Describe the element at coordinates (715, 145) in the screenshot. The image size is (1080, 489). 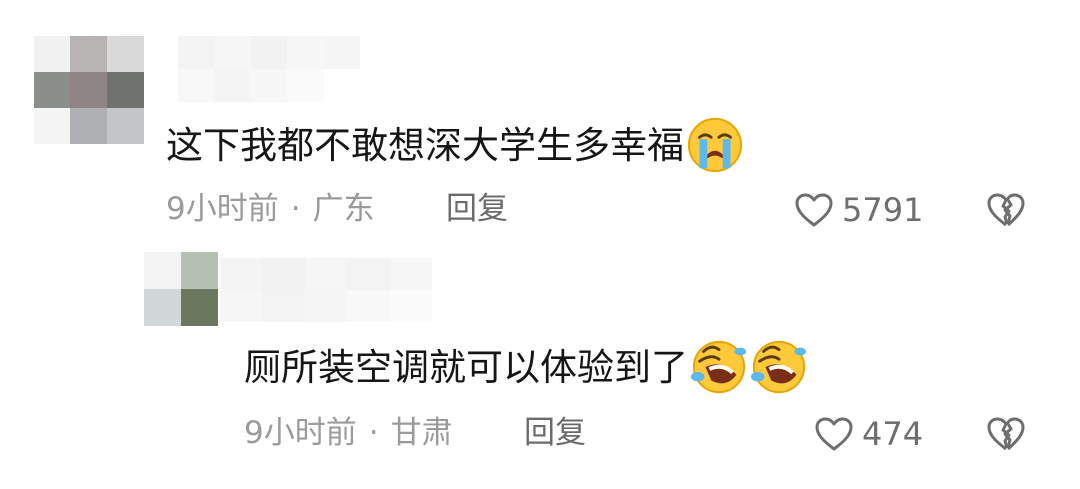
I see `crying-face-icon` at that location.